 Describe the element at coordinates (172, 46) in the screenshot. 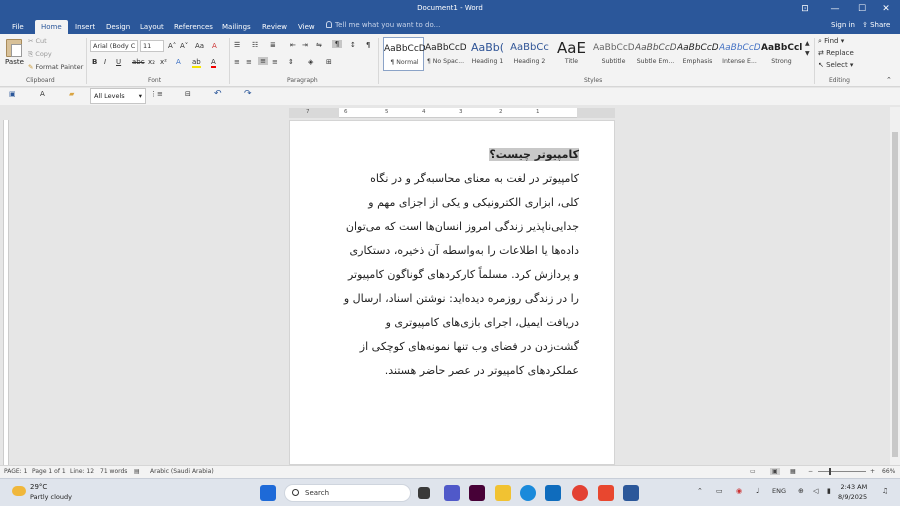

I see `grow-font-button: A˄` at that location.